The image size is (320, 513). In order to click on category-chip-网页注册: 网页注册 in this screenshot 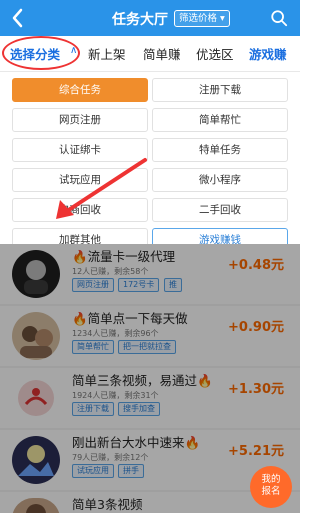, I will do `click(80, 120)`.